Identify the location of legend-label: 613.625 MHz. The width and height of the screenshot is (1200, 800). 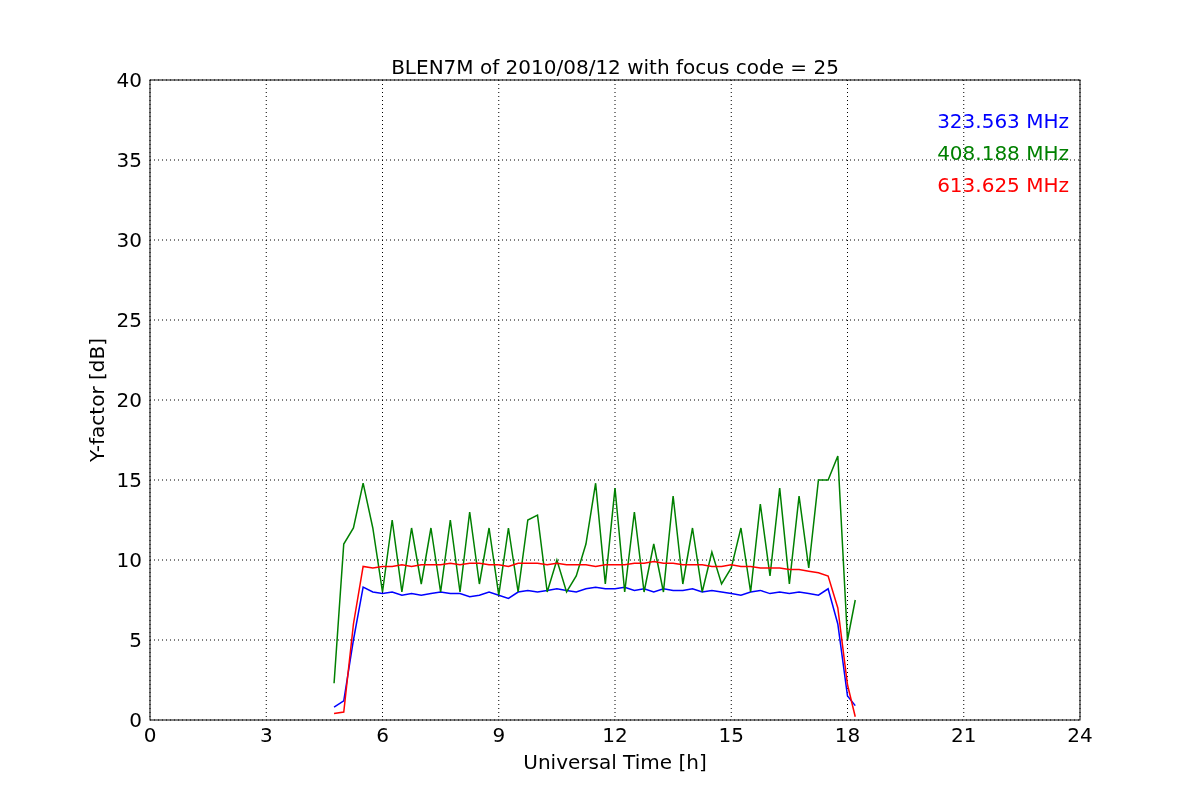
(1003, 185).